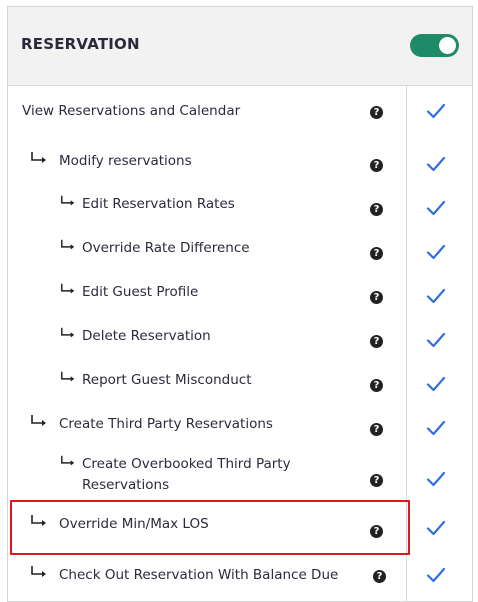  Describe the element at coordinates (166, 248) in the screenshot. I see `permission-label: Override Rate Difference` at that location.